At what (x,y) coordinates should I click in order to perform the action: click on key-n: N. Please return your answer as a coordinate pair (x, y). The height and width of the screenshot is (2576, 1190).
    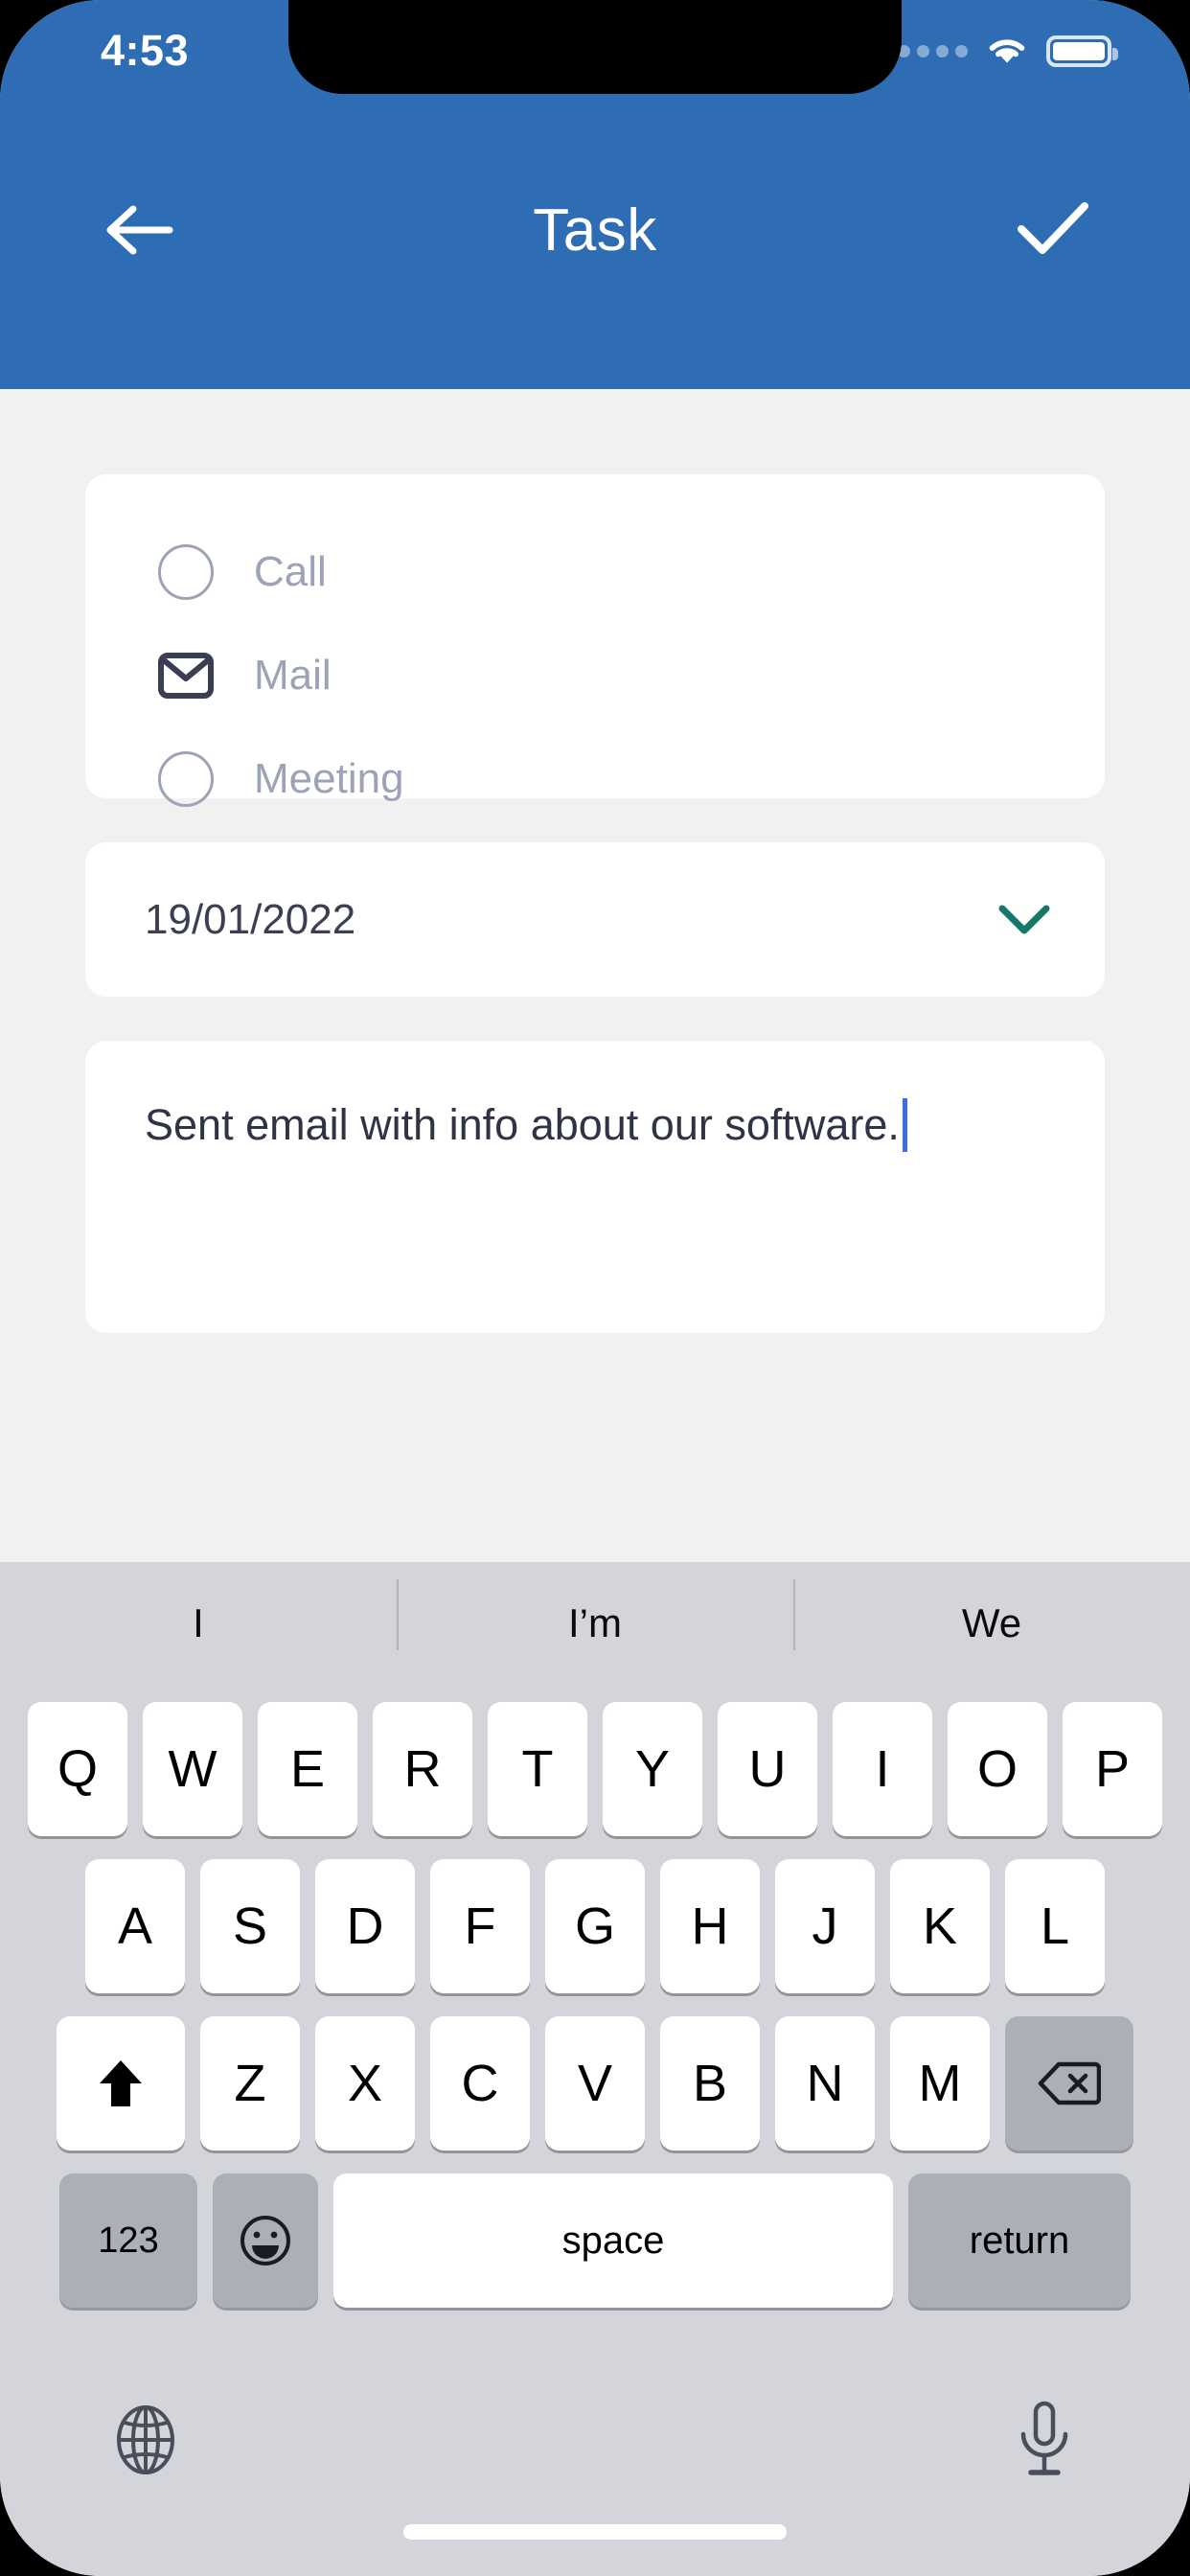
    Looking at the image, I should click on (825, 2083).